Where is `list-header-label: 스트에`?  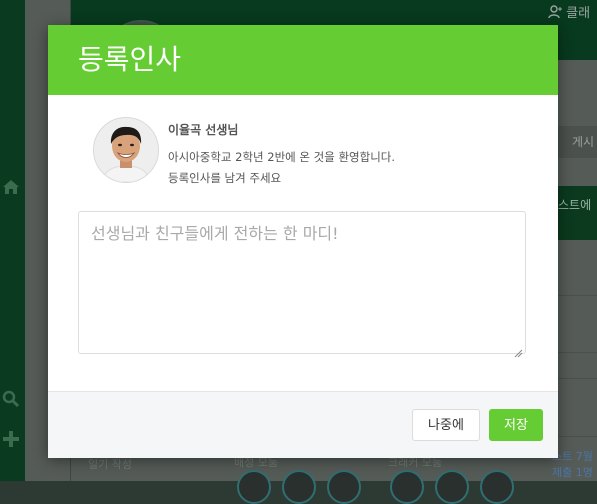
list-header-label: 스트에 is located at coordinates (575, 205).